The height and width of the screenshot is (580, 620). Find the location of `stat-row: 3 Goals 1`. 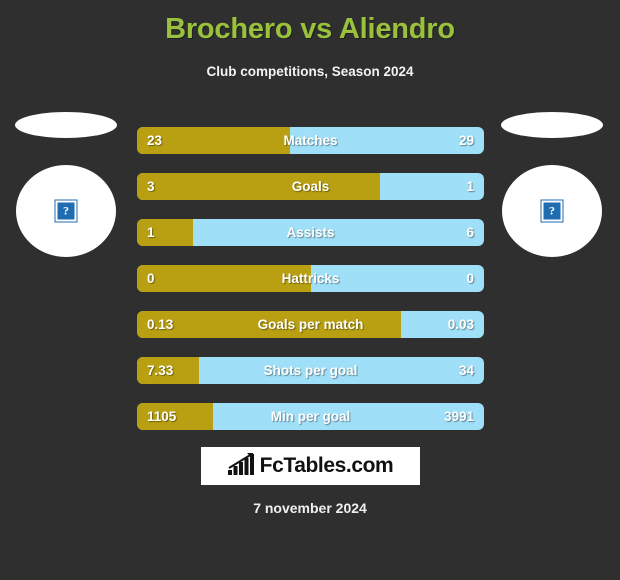

stat-row: 3 Goals 1 is located at coordinates (310, 186).